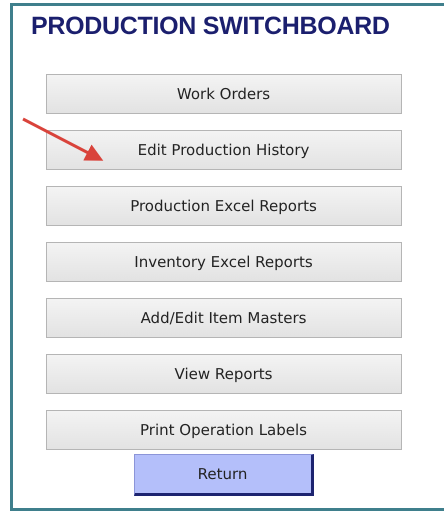 This screenshot has width=444, height=520. Describe the element at coordinates (224, 94) in the screenshot. I see `switchboard-button: Work Orders` at that location.